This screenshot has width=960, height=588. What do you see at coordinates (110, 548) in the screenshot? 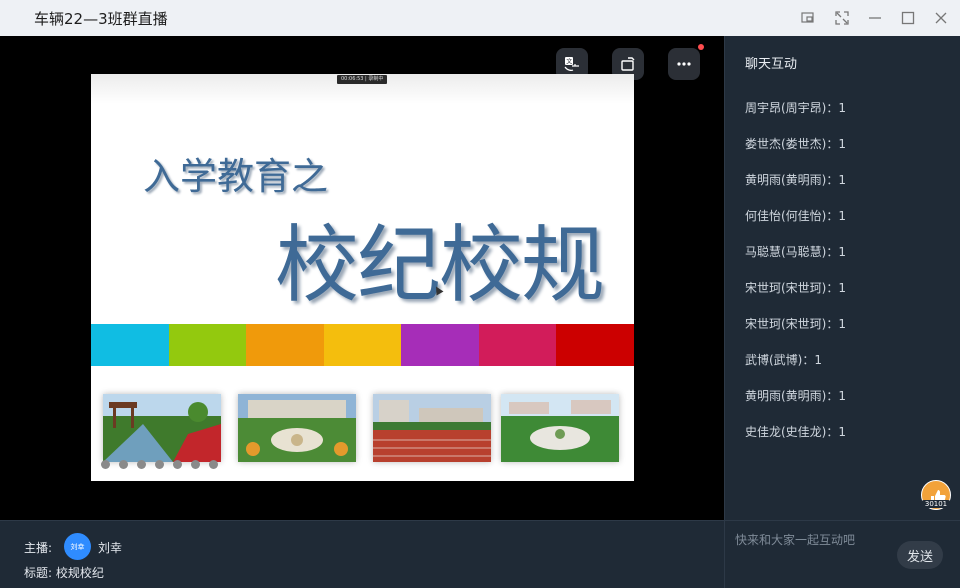
I see `host-name: 刘幸` at bounding box center [110, 548].